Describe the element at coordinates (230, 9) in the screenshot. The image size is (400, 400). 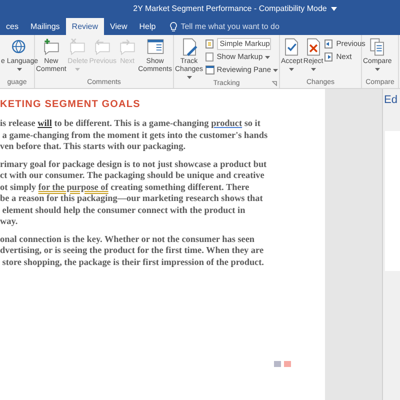
I see `window-title: 2Y Market Segment Performance - Compatibility Mode` at that location.